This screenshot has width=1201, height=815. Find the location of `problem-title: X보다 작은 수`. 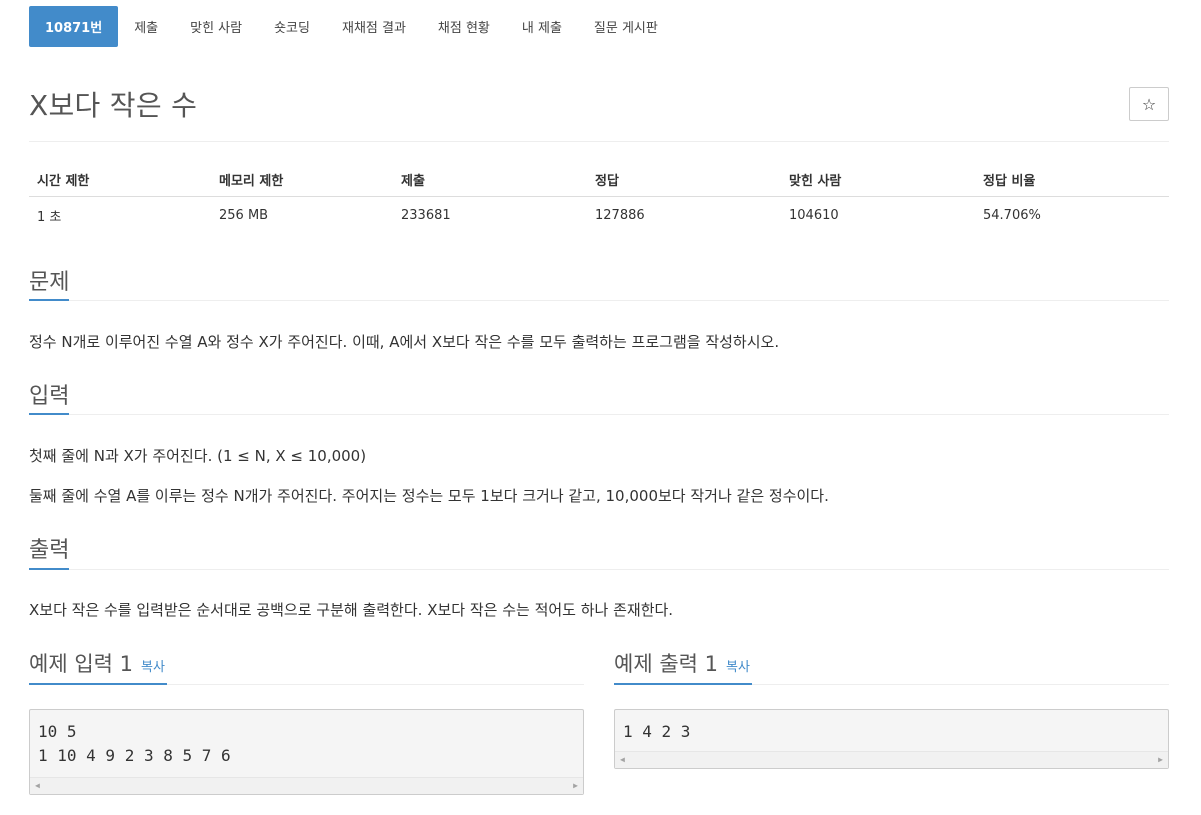

problem-title: X보다 작은 수 is located at coordinates (113, 105).